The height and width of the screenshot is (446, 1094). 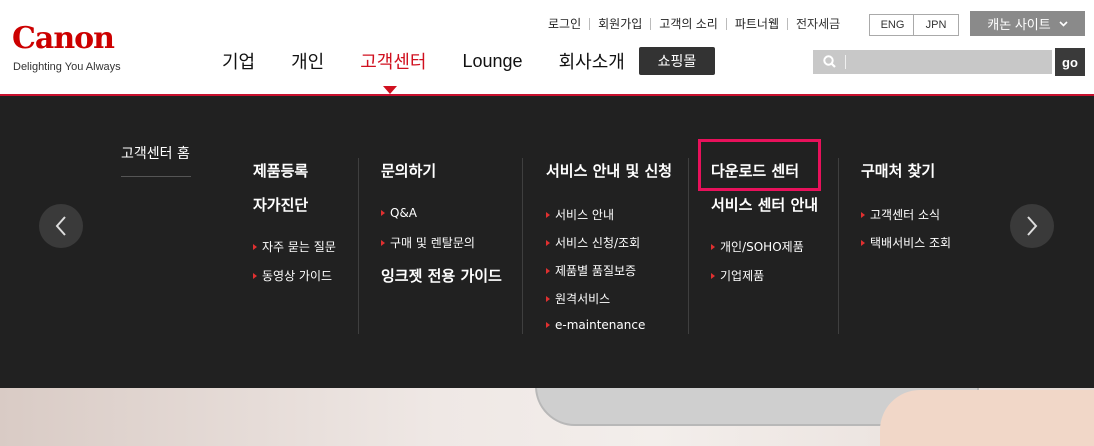 I want to click on active-nav-caret-icon, so click(x=390, y=90).